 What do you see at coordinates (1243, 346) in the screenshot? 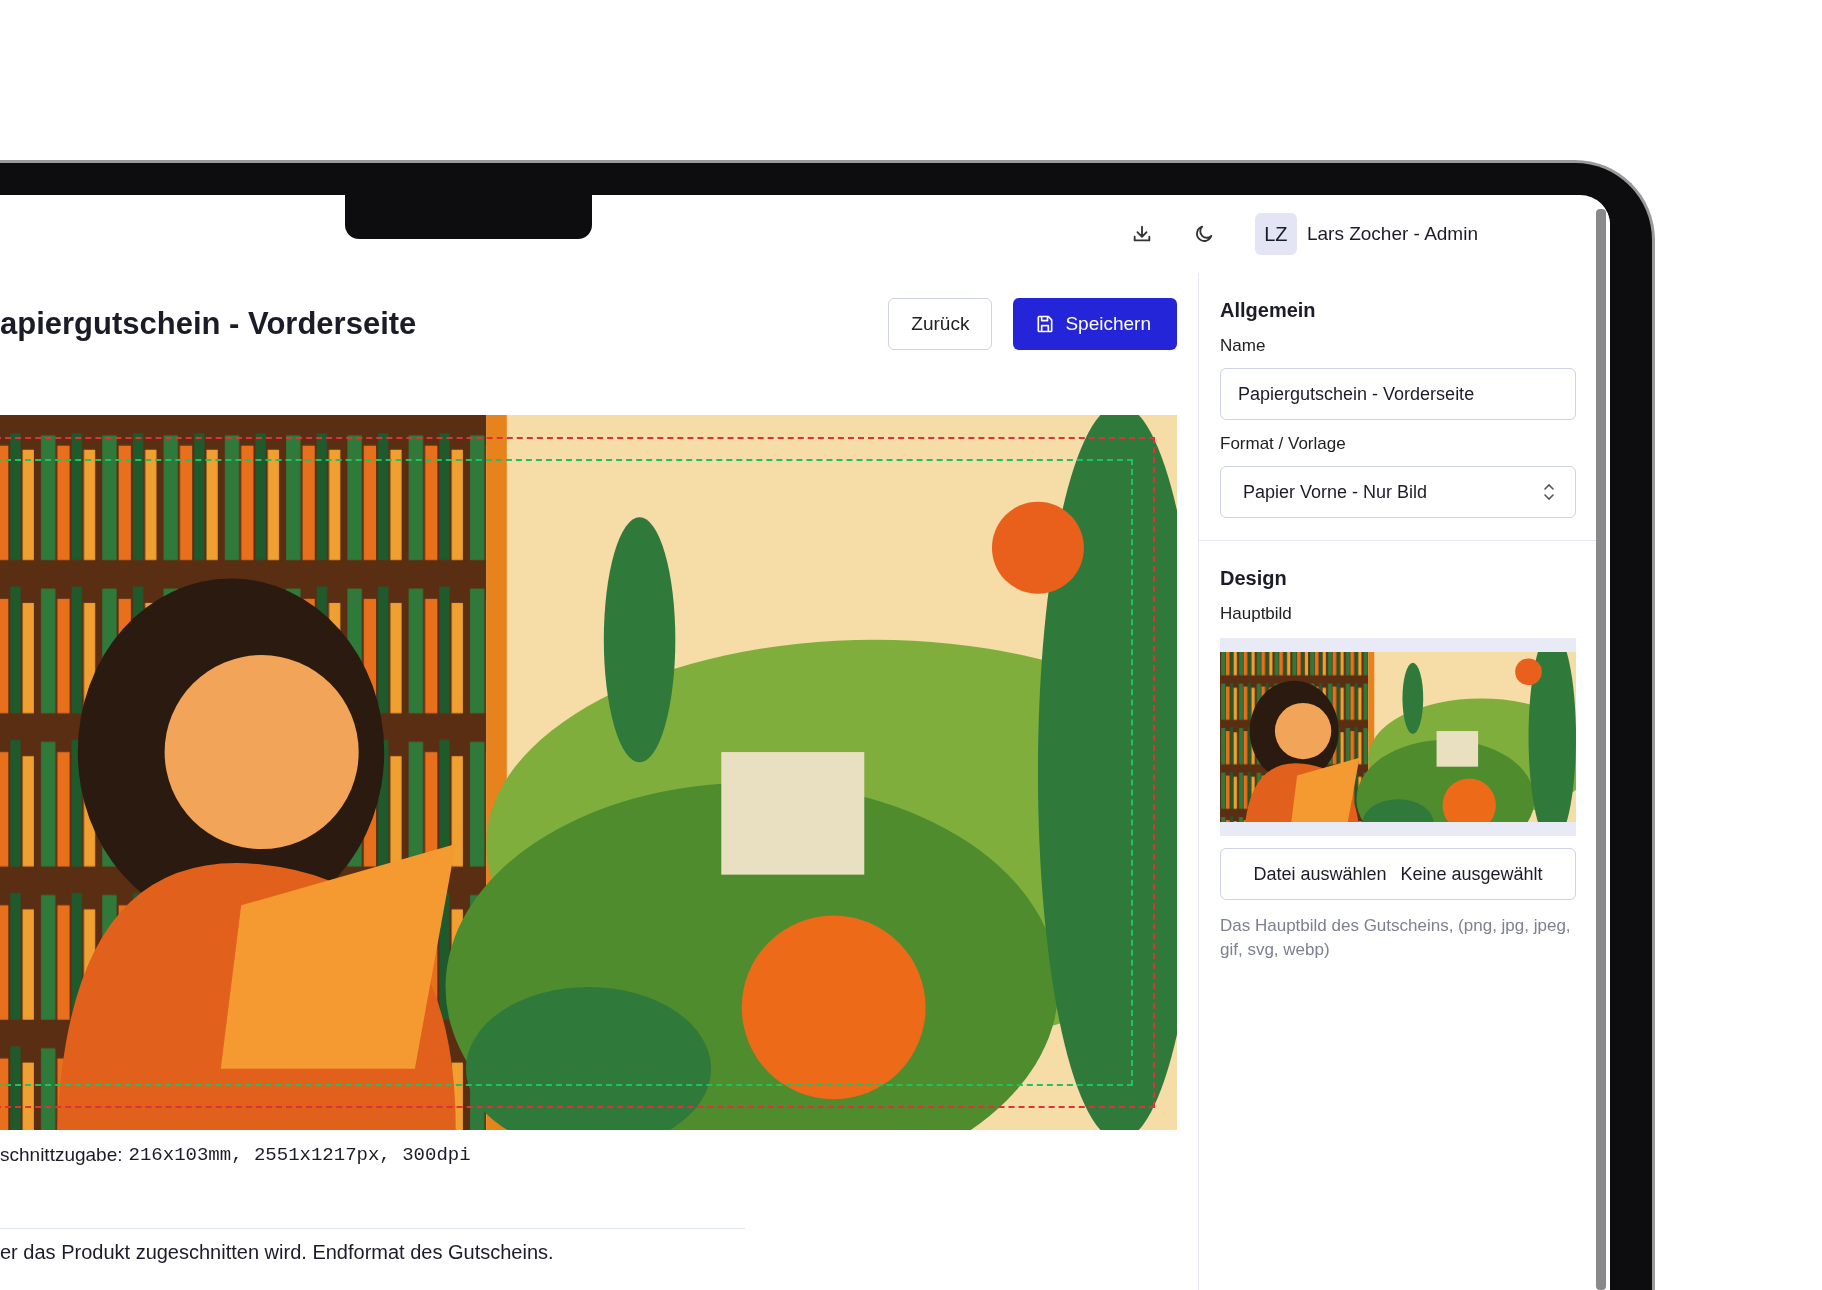
I see `field-label: Name` at bounding box center [1243, 346].